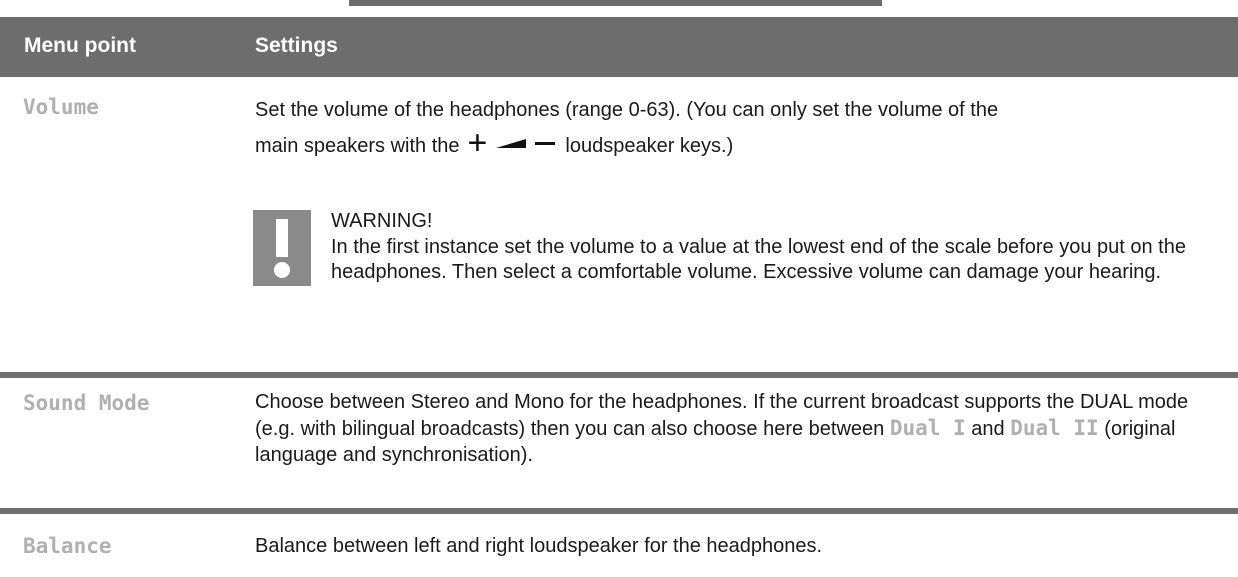 The width and height of the screenshot is (1238, 577). I want to click on option-dual-2: Dual II, so click(1054, 428).